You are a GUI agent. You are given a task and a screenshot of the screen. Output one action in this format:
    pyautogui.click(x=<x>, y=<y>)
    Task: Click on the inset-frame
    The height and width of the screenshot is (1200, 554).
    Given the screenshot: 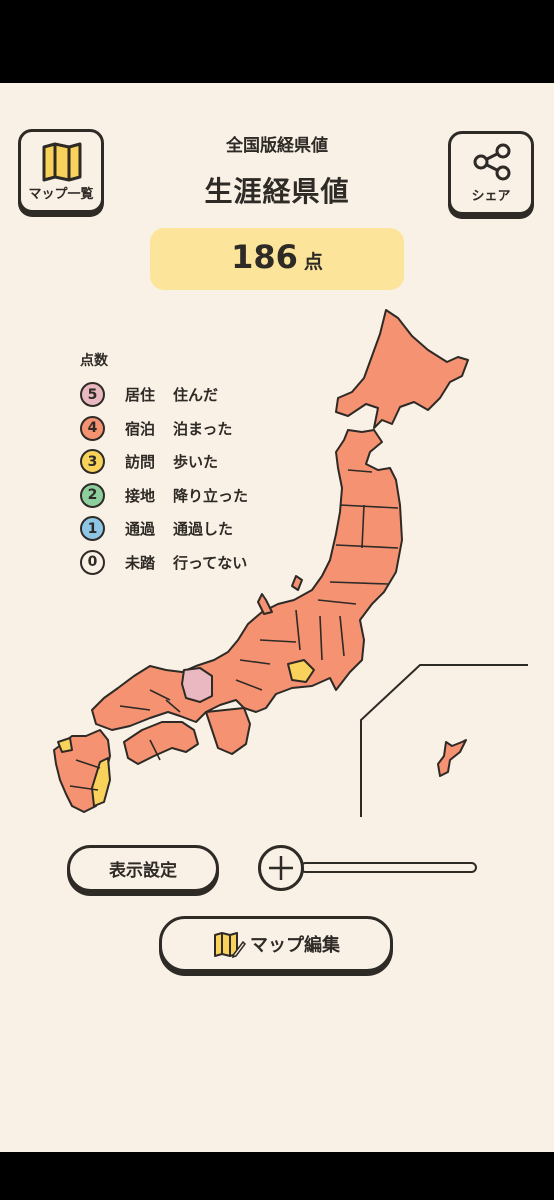 What is the action you would take?
    pyautogui.click(x=444, y=740)
    